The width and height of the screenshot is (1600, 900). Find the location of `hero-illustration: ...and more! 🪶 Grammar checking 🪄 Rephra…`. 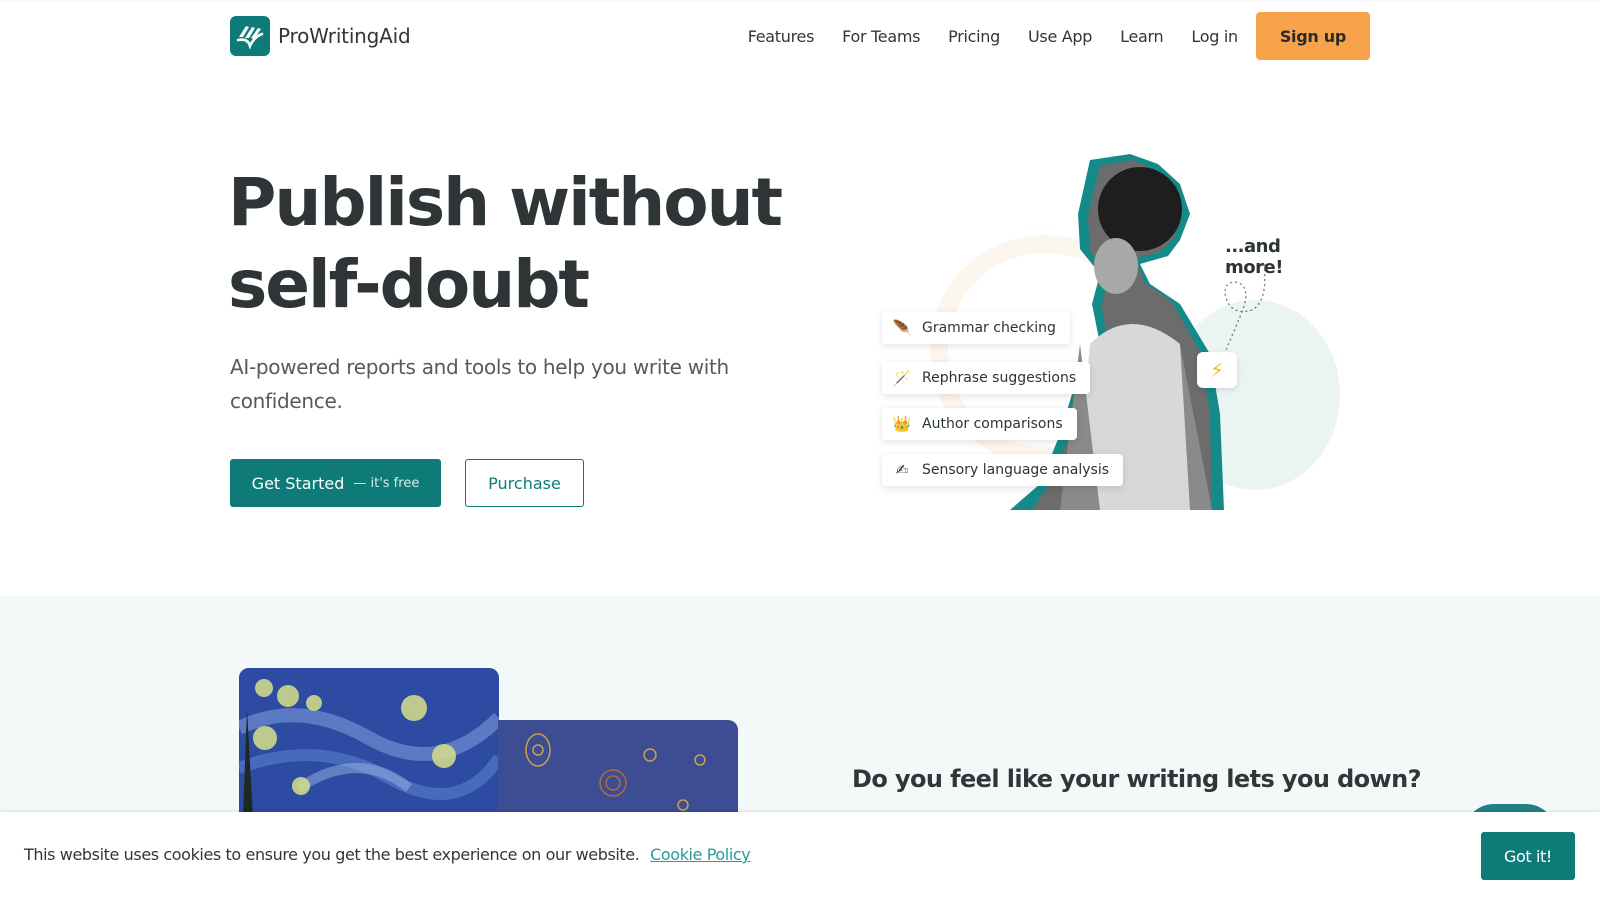

hero-illustration: ...and more! 🪶 Grammar checking 🪄 Rephra… is located at coordinates (1110, 332).